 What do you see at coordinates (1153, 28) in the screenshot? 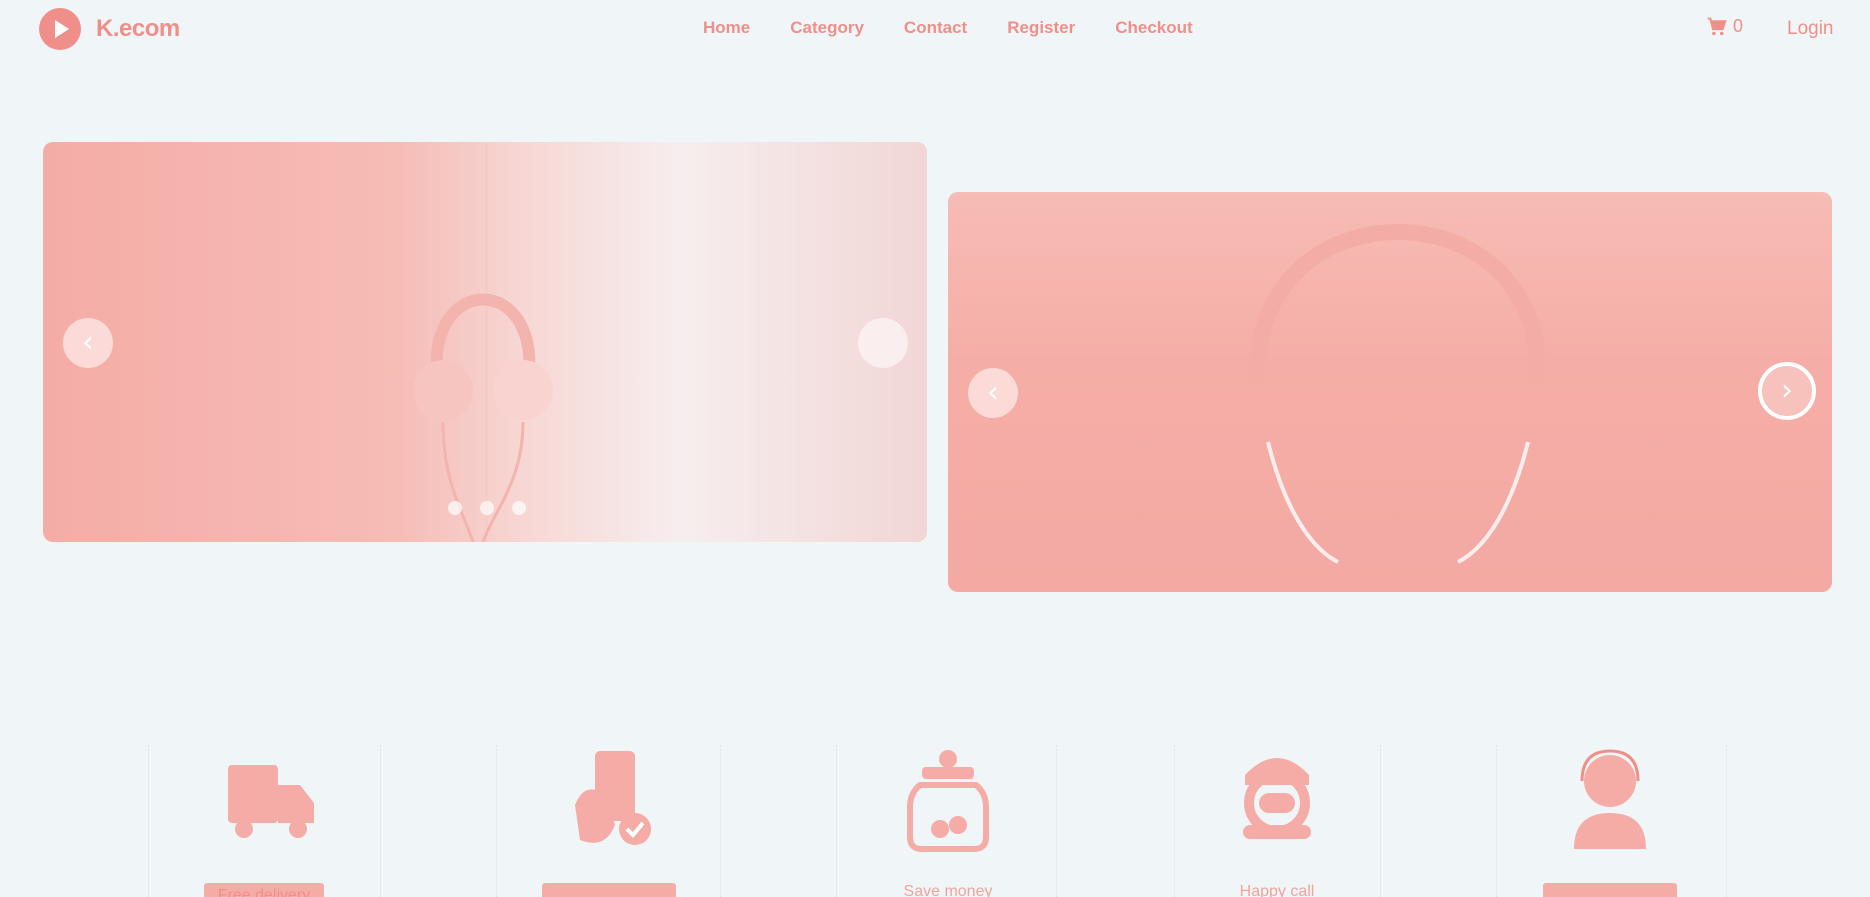
I see `nav-checkout-link: Checkout` at bounding box center [1153, 28].